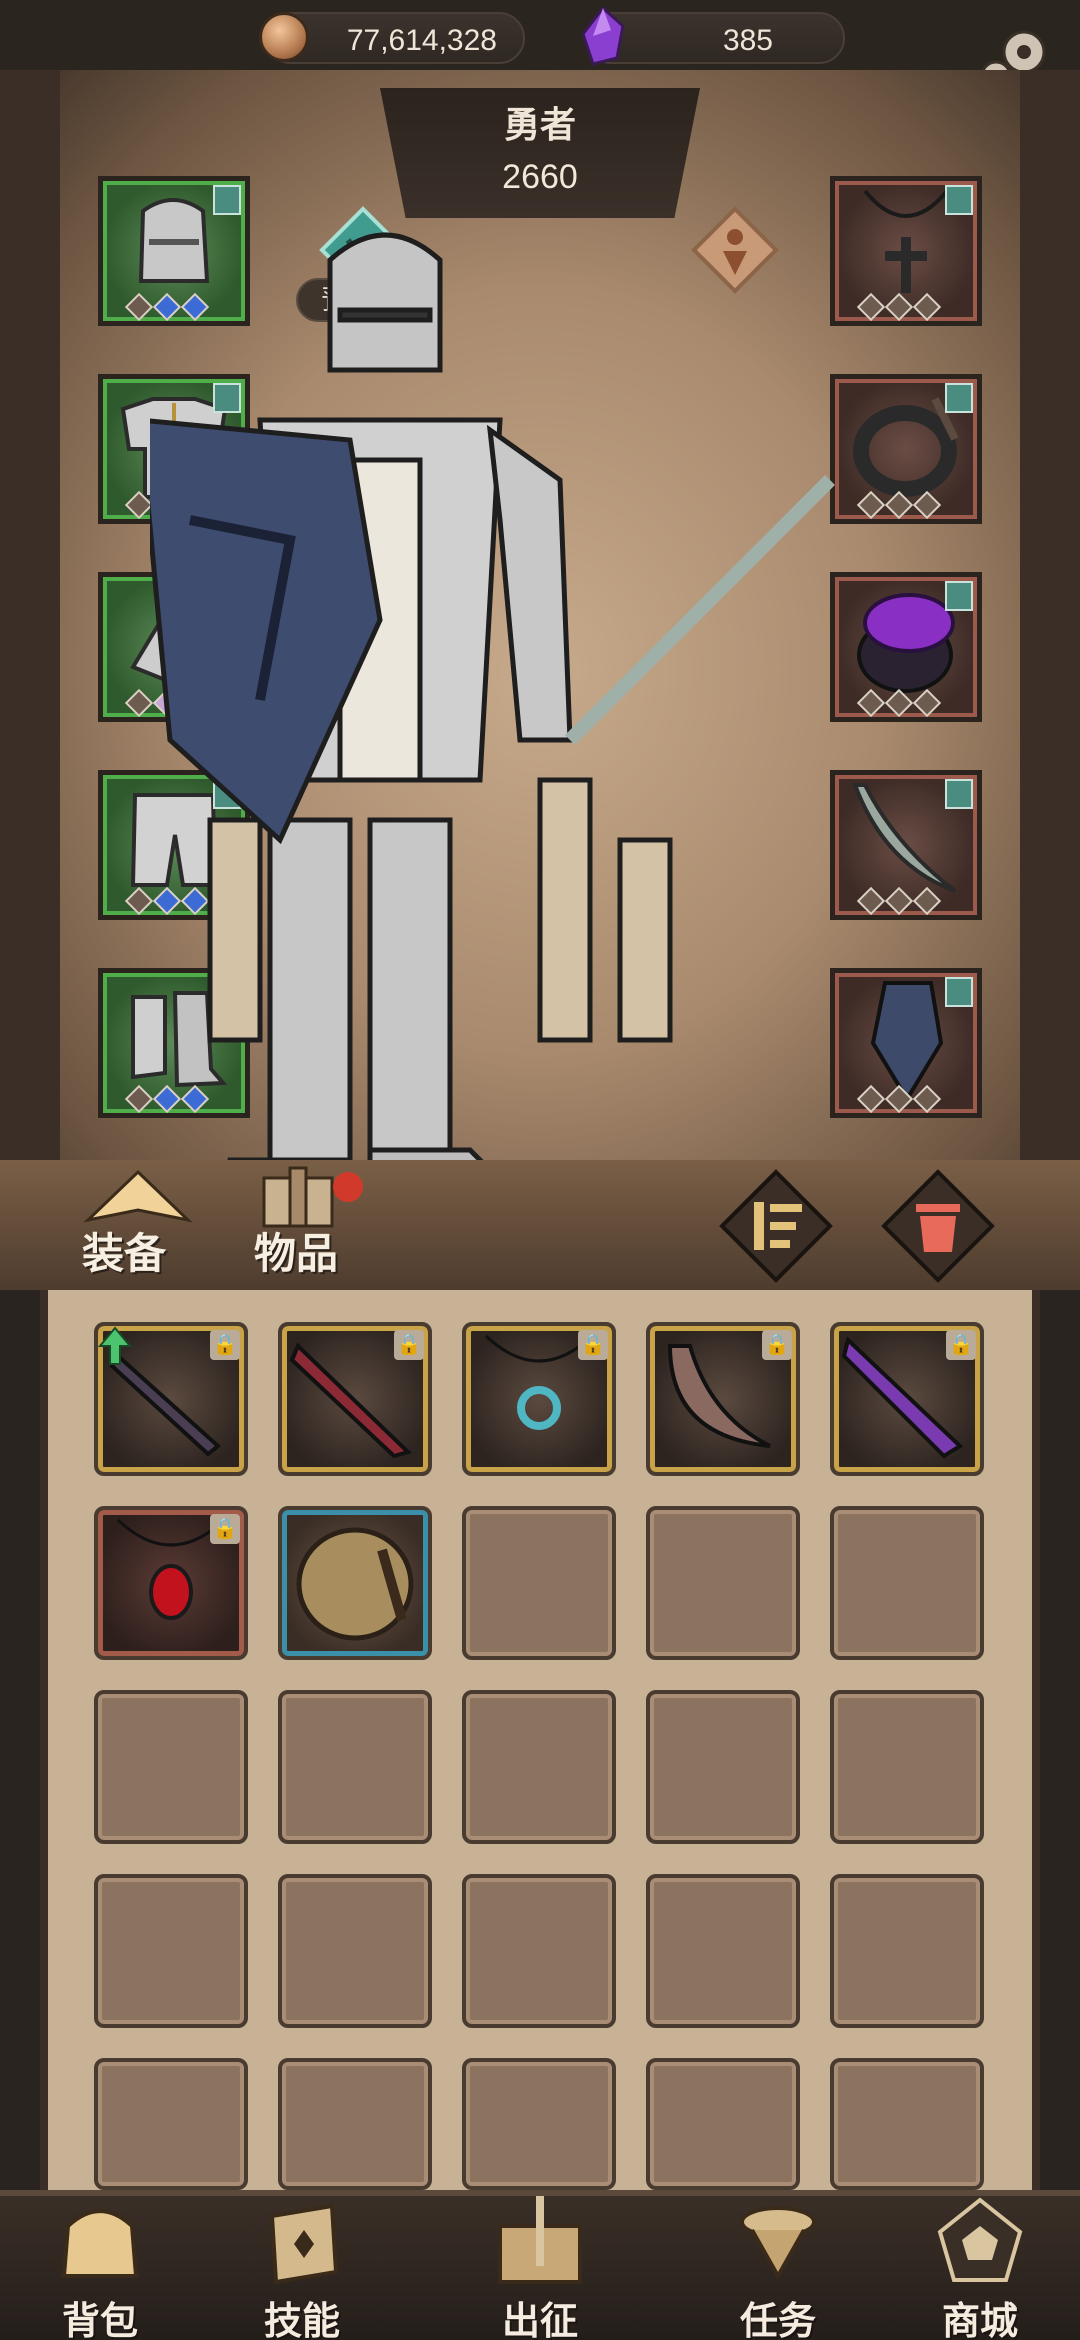 This screenshot has height=2340, width=1080. I want to click on upgrade-arrow-icon, so click(115, 1345).